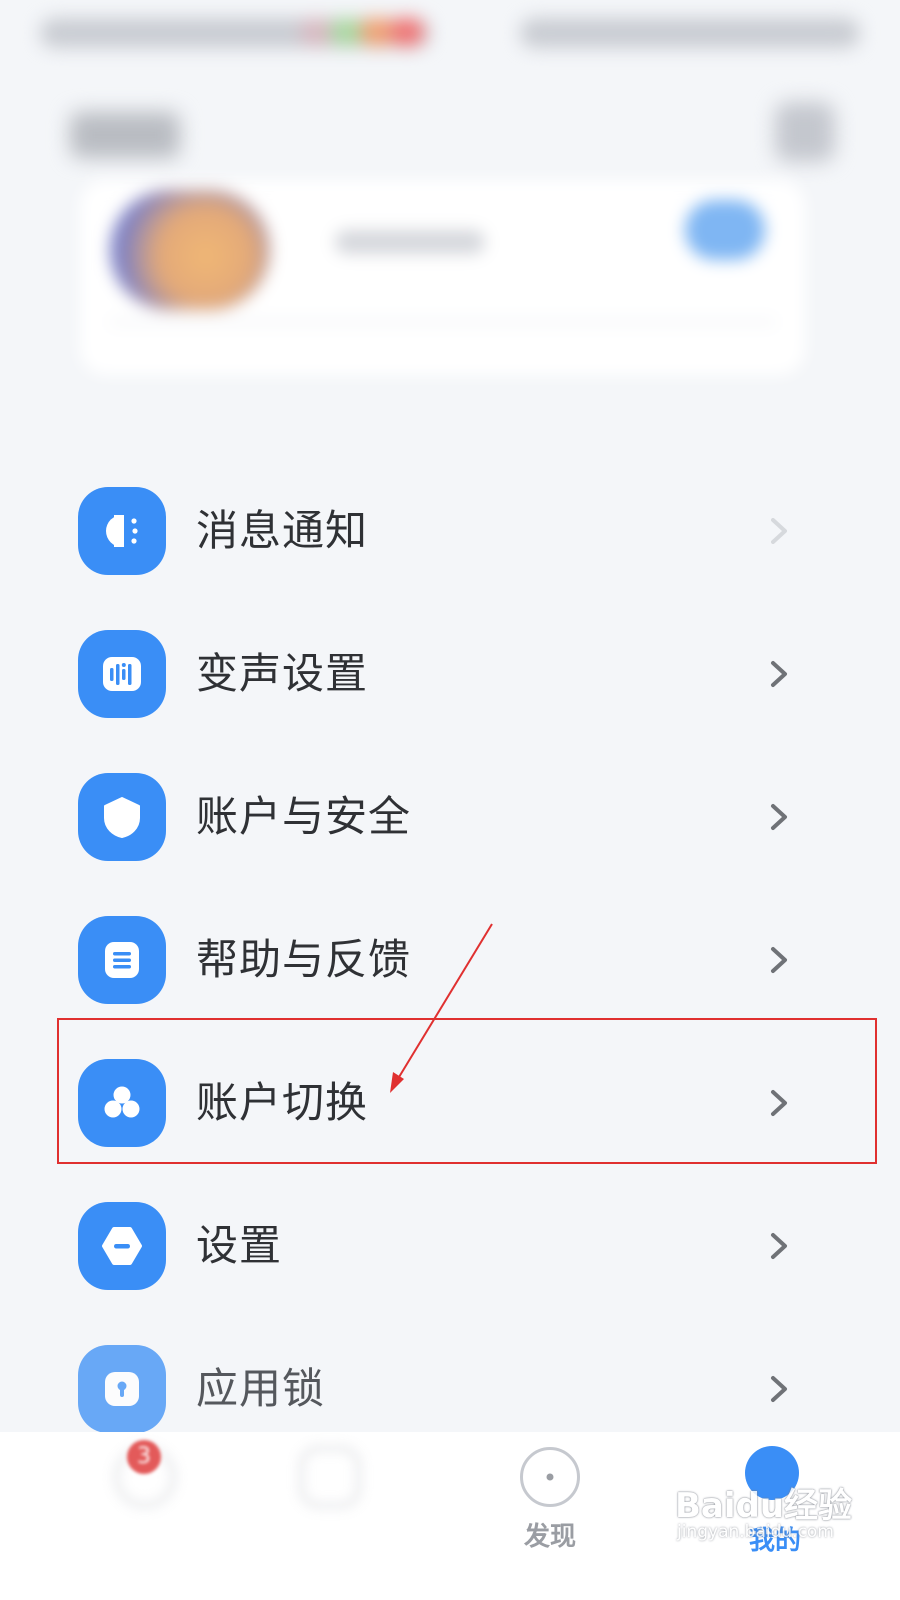 The image size is (900, 1600). Describe the element at coordinates (450, 960) in the screenshot. I see `menu-item-help-feedback: 帮助与反馈` at that location.